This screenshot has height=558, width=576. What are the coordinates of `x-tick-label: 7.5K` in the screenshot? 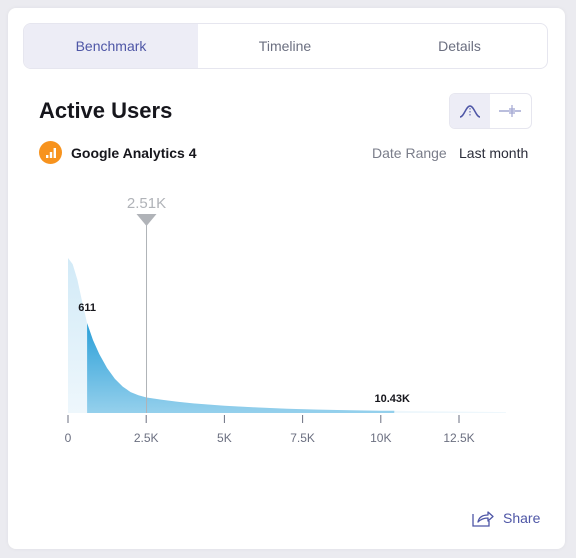 It's located at (302, 438).